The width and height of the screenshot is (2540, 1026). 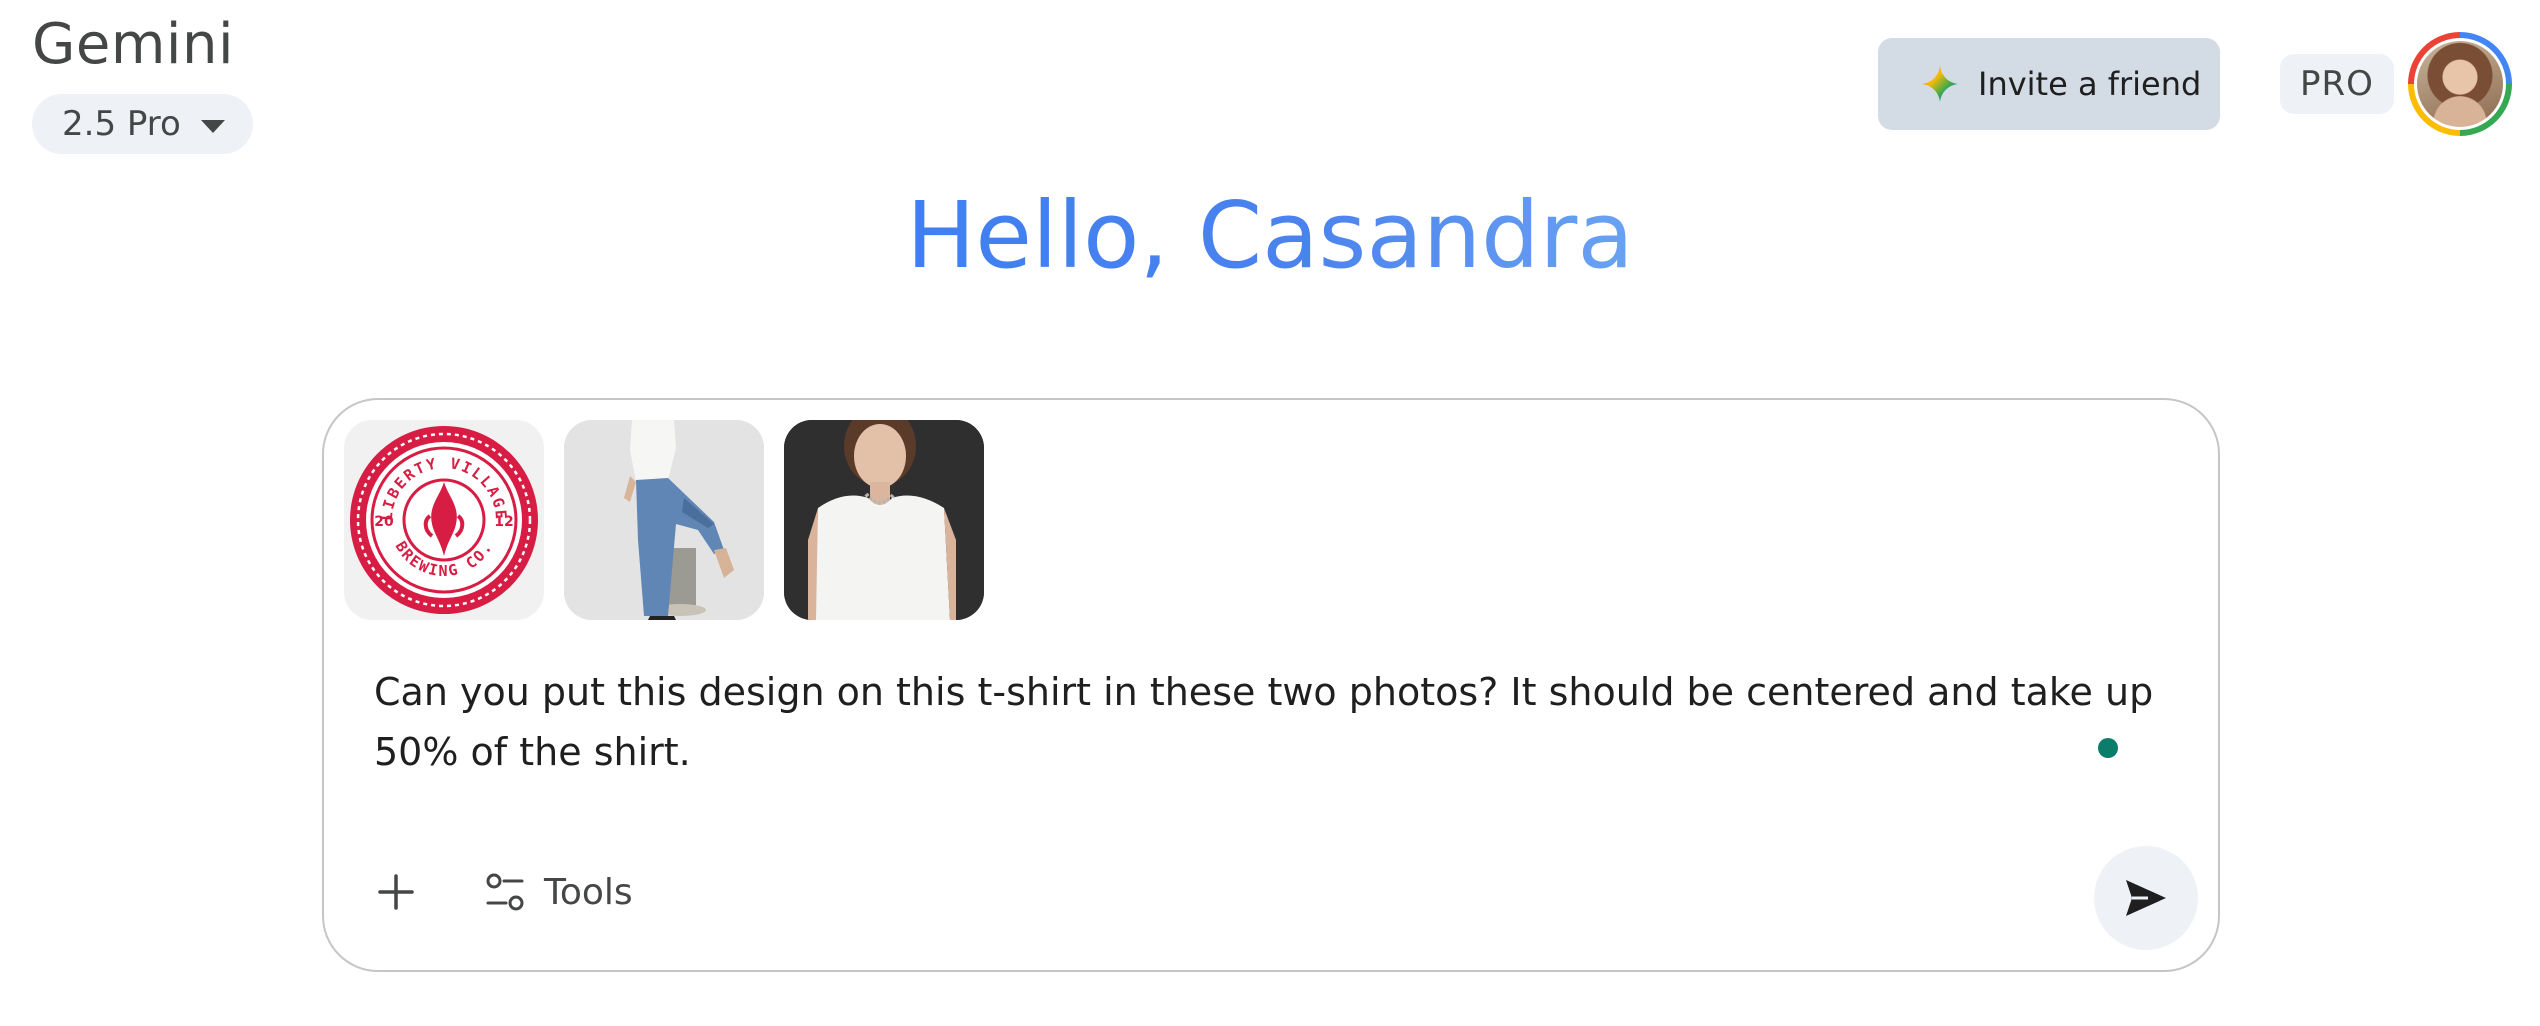 I want to click on svg-text: 20, so click(x=384, y=522).